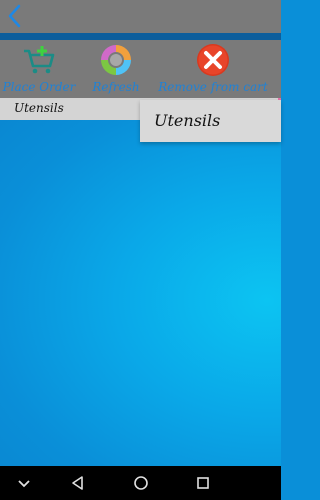  I want to click on remove-icon, so click(213, 60).